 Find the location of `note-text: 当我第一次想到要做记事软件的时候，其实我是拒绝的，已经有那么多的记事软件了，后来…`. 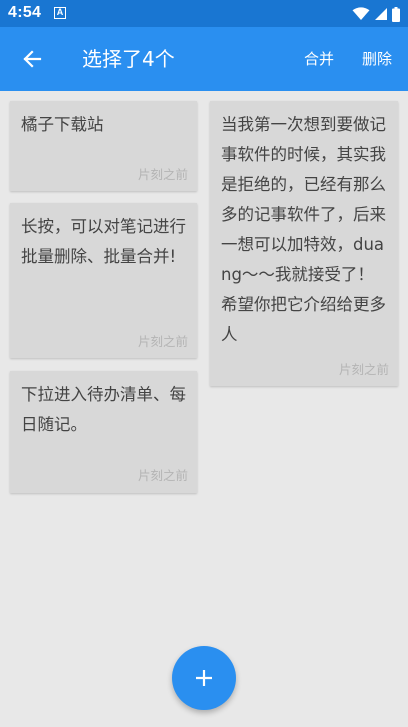

note-text: 当我第一次想到要做记事软件的时候，其实我是拒绝的，已经有那么多的记事软件了，后来… is located at coordinates (303, 229).